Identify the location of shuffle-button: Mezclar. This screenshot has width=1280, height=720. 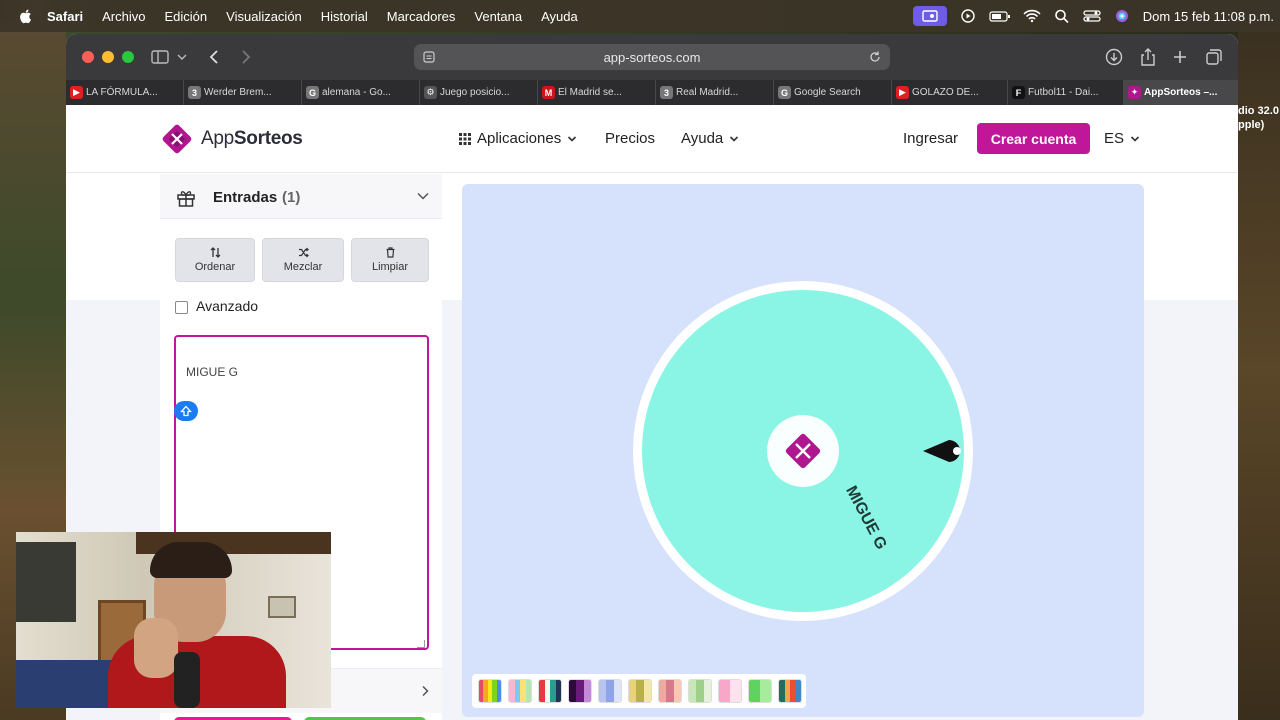
(303, 260).